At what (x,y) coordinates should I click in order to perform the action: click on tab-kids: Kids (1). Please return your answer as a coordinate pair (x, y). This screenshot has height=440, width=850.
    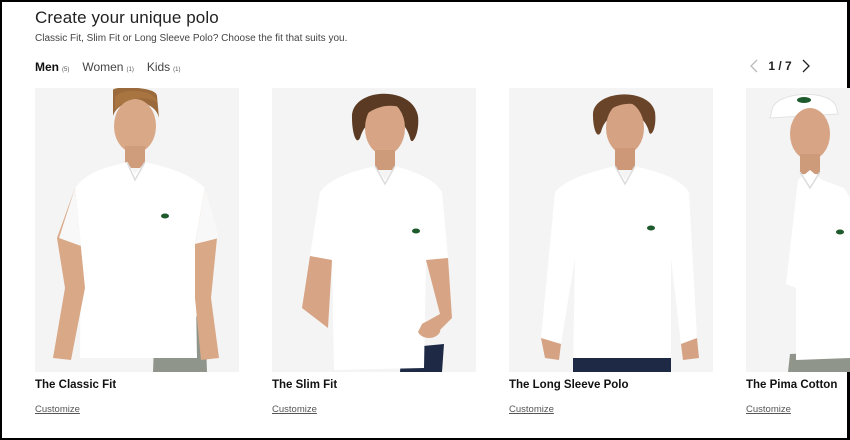
    Looking at the image, I should click on (164, 67).